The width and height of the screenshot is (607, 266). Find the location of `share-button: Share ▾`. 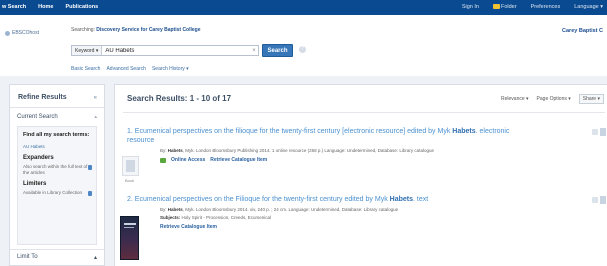

share-button: Share ▾ is located at coordinates (591, 99).